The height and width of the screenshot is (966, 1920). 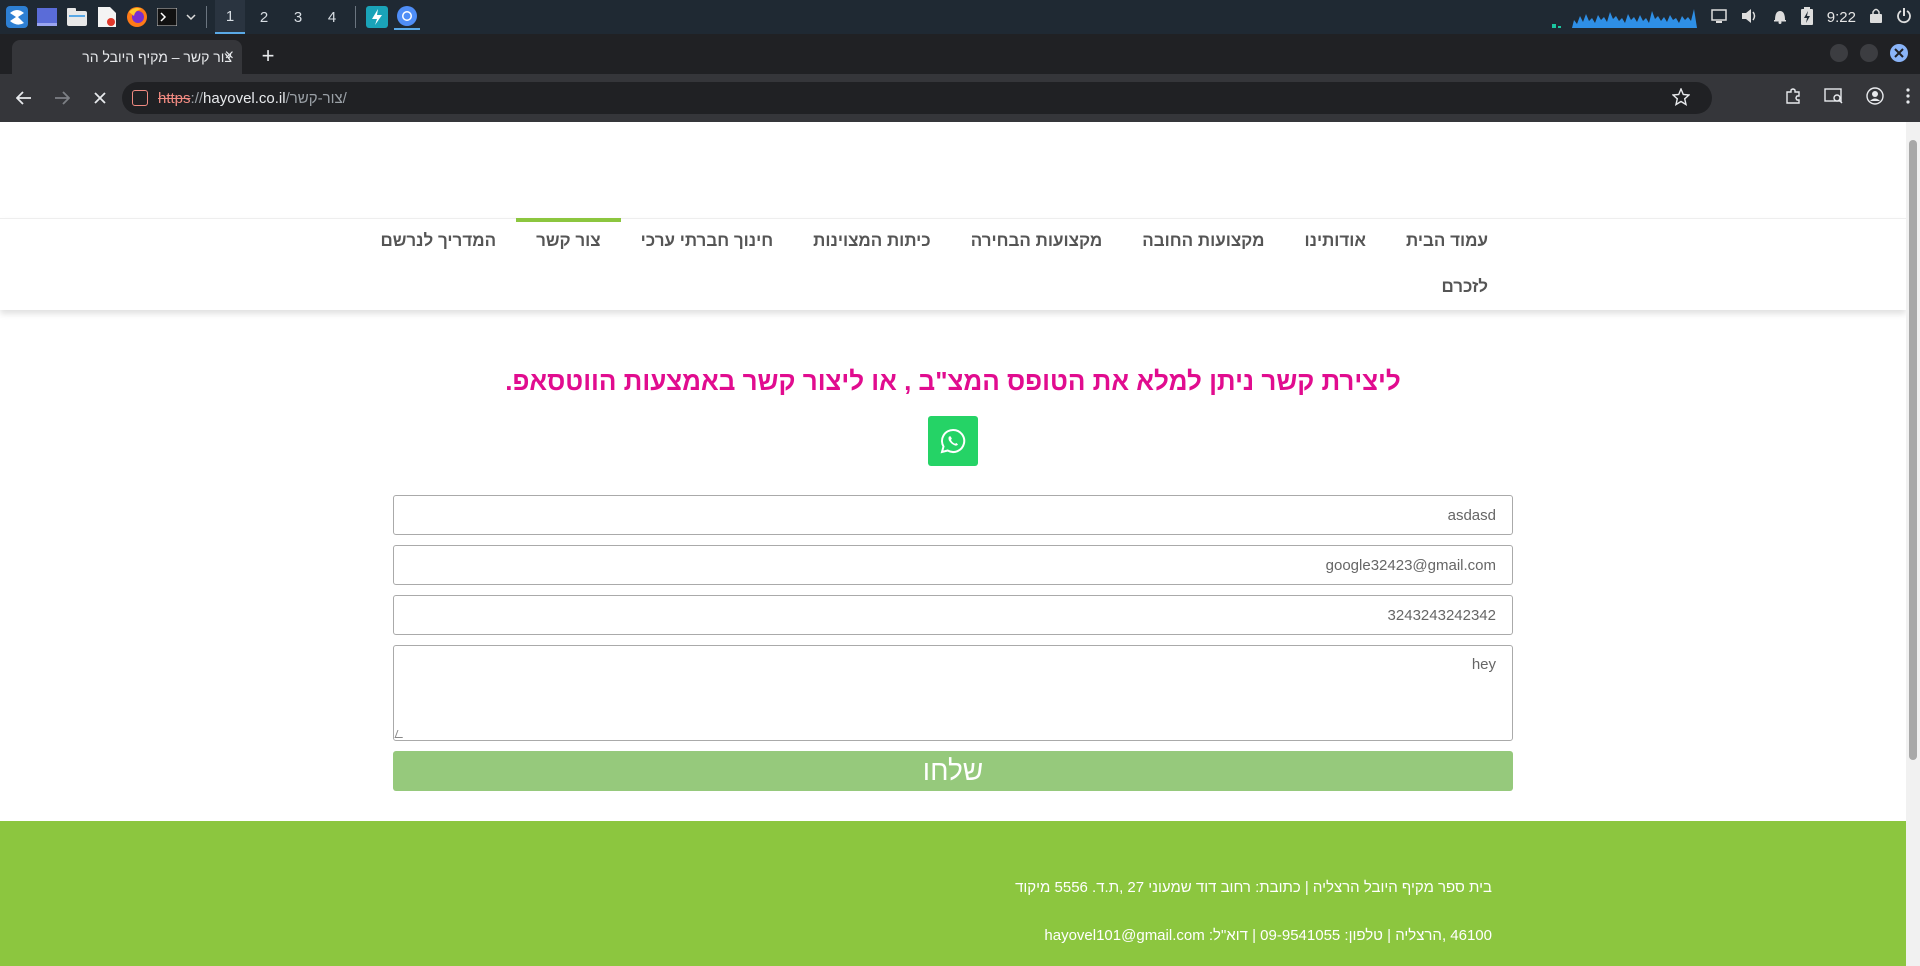 I want to click on nav-row-2: לזכרם, so click(x=1464, y=287).